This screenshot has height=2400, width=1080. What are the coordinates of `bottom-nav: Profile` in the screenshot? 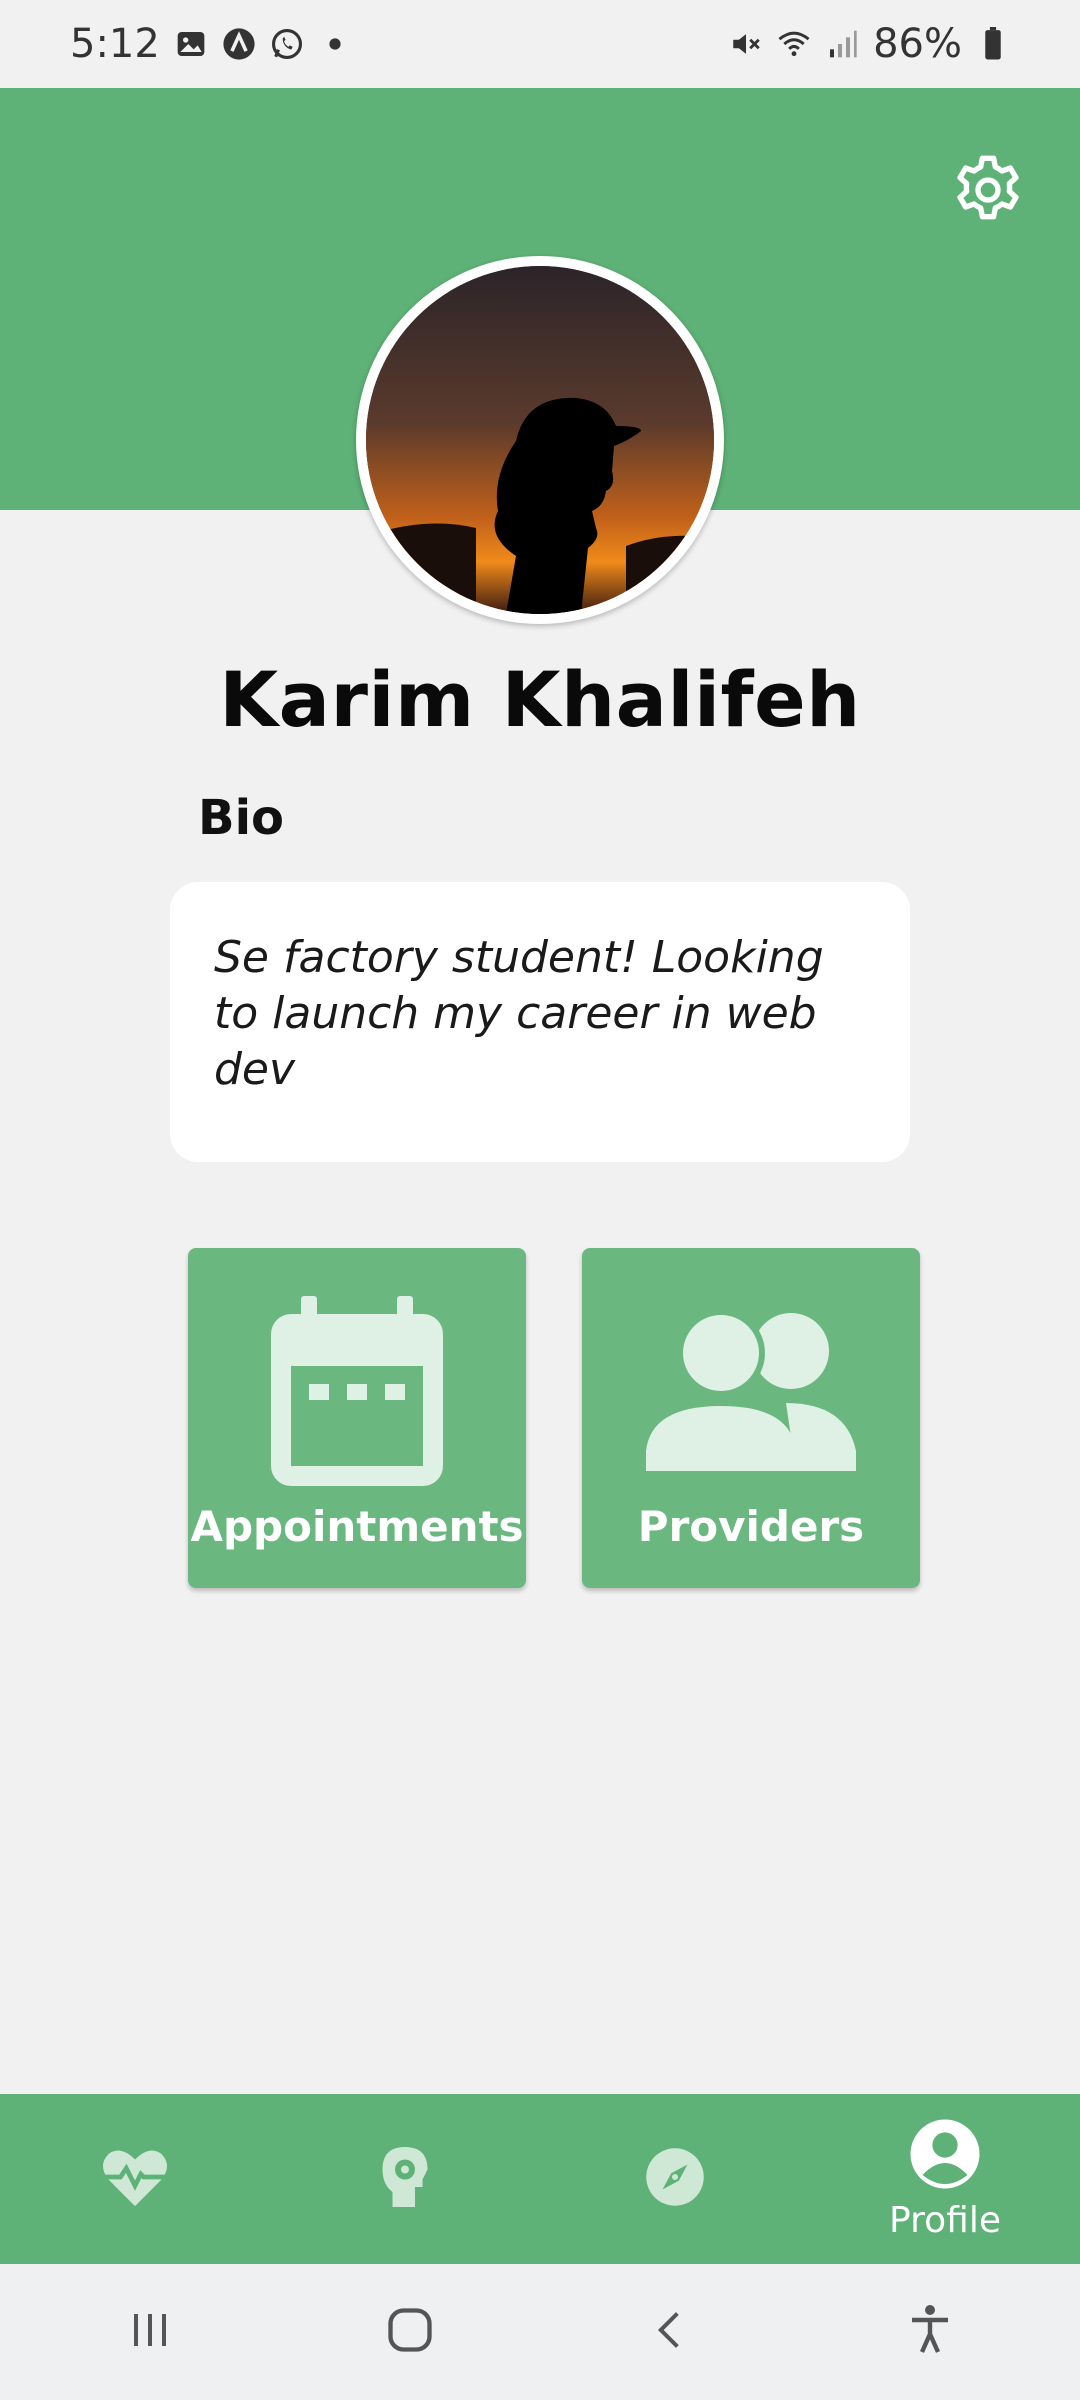 It's located at (540, 2179).